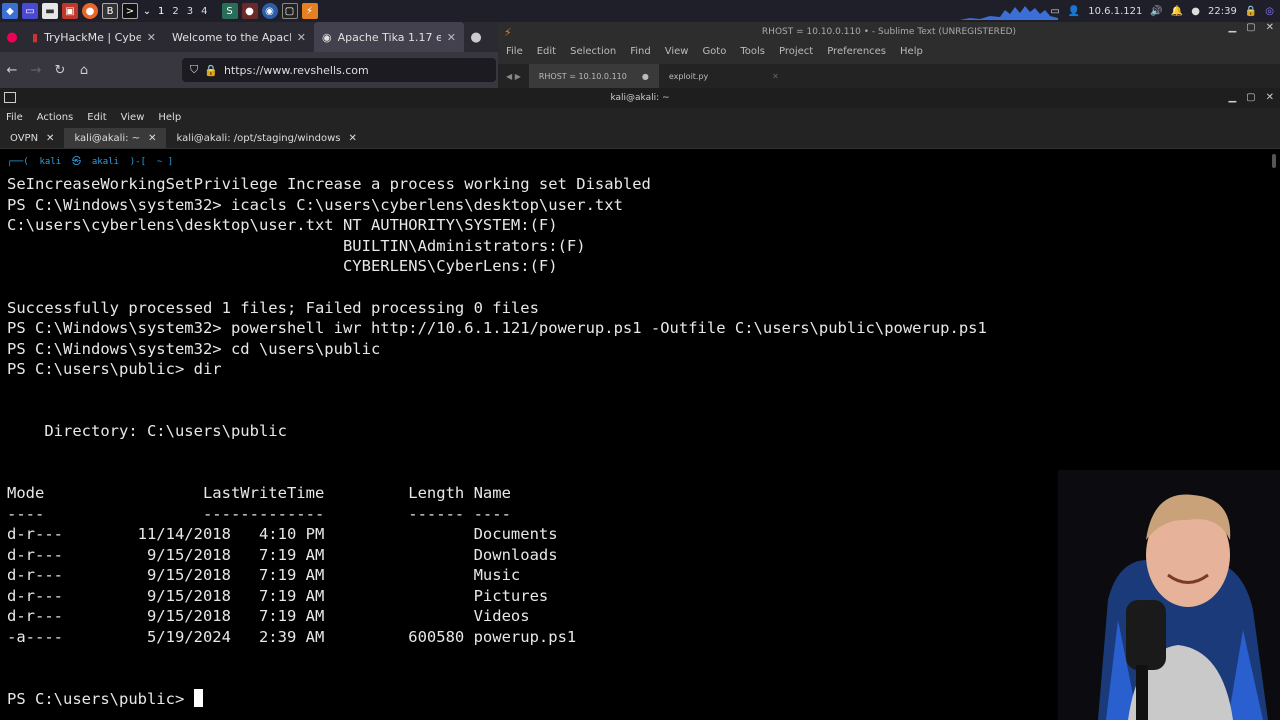  I want to click on sublime-active-icon: ⚡, so click(309, 11).